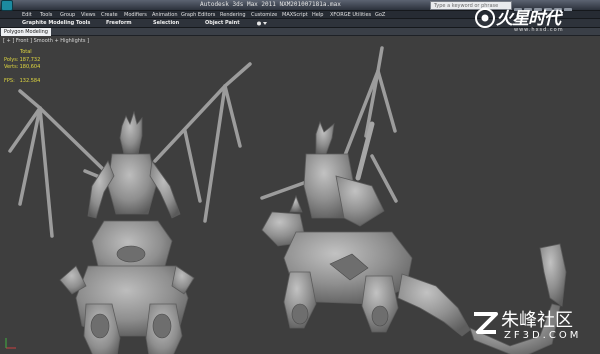 This screenshot has width=600, height=354. Describe the element at coordinates (486, 323) in the screenshot. I see `zf3d-logo-icon` at that location.